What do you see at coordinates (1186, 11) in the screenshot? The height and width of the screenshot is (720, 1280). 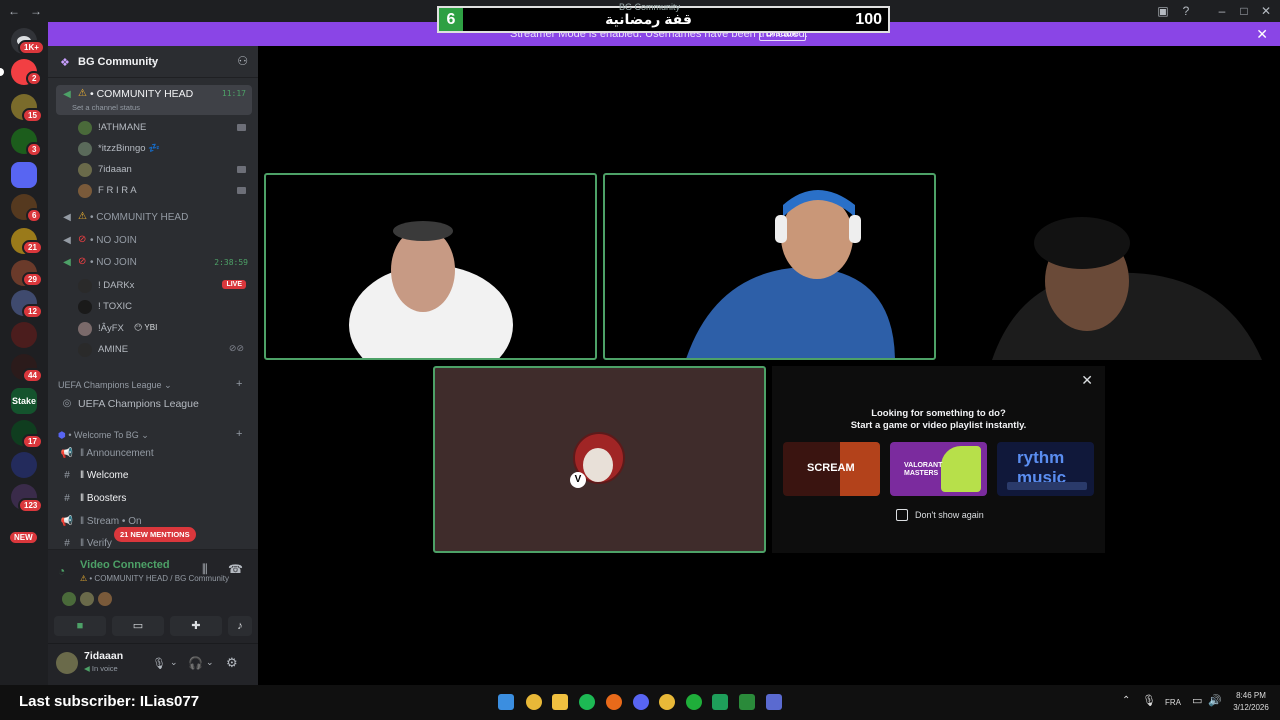 I see `help-icon: ?` at bounding box center [1186, 11].